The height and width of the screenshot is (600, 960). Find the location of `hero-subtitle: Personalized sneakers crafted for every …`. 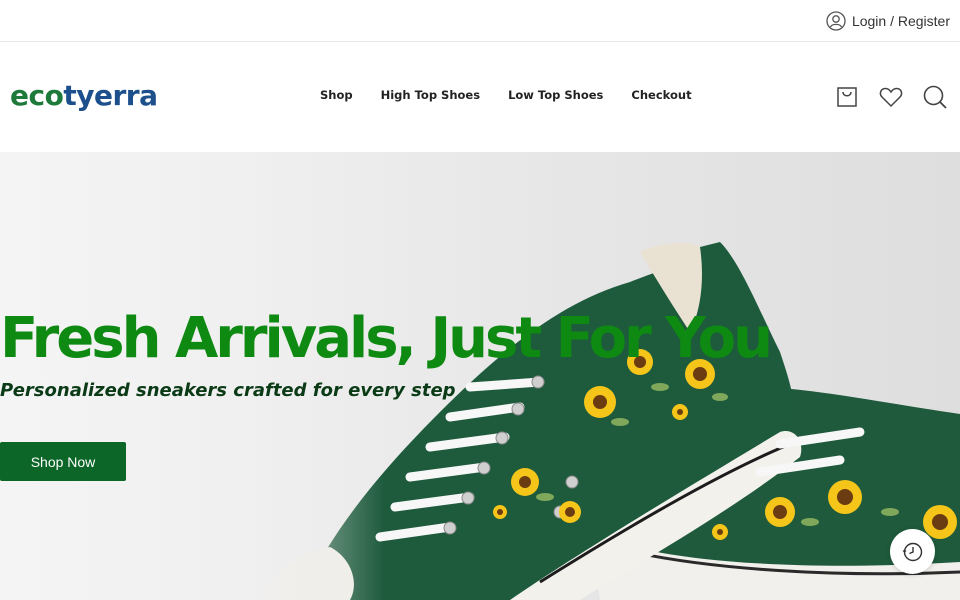

hero-subtitle: Personalized sneakers crafted for every … is located at coordinates (228, 390).